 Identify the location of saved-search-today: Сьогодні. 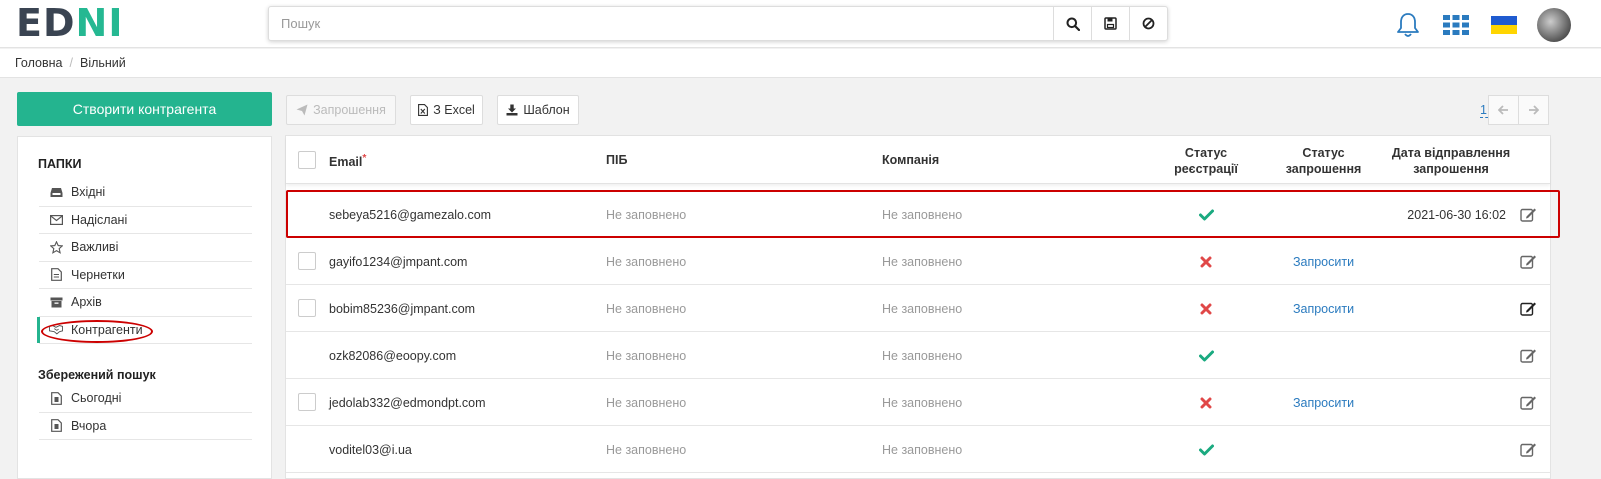
(145, 399).